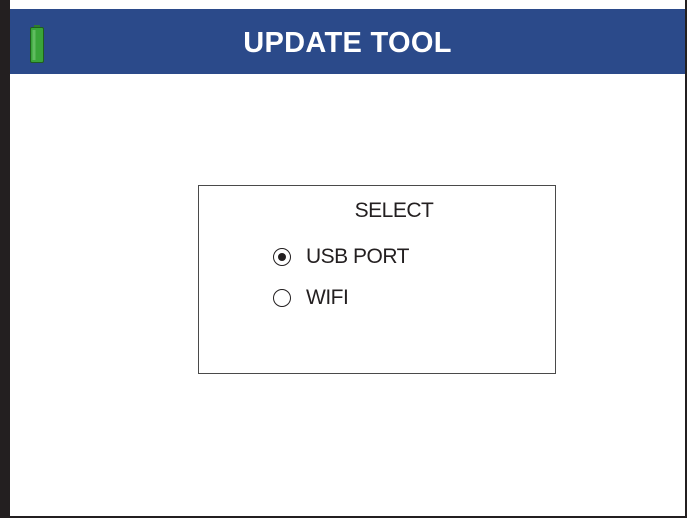 This screenshot has width=687, height=518. What do you see at coordinates (357, 256) in the screenshot?
I see `option-label: USB PORT` at bounding box center [357, 256].